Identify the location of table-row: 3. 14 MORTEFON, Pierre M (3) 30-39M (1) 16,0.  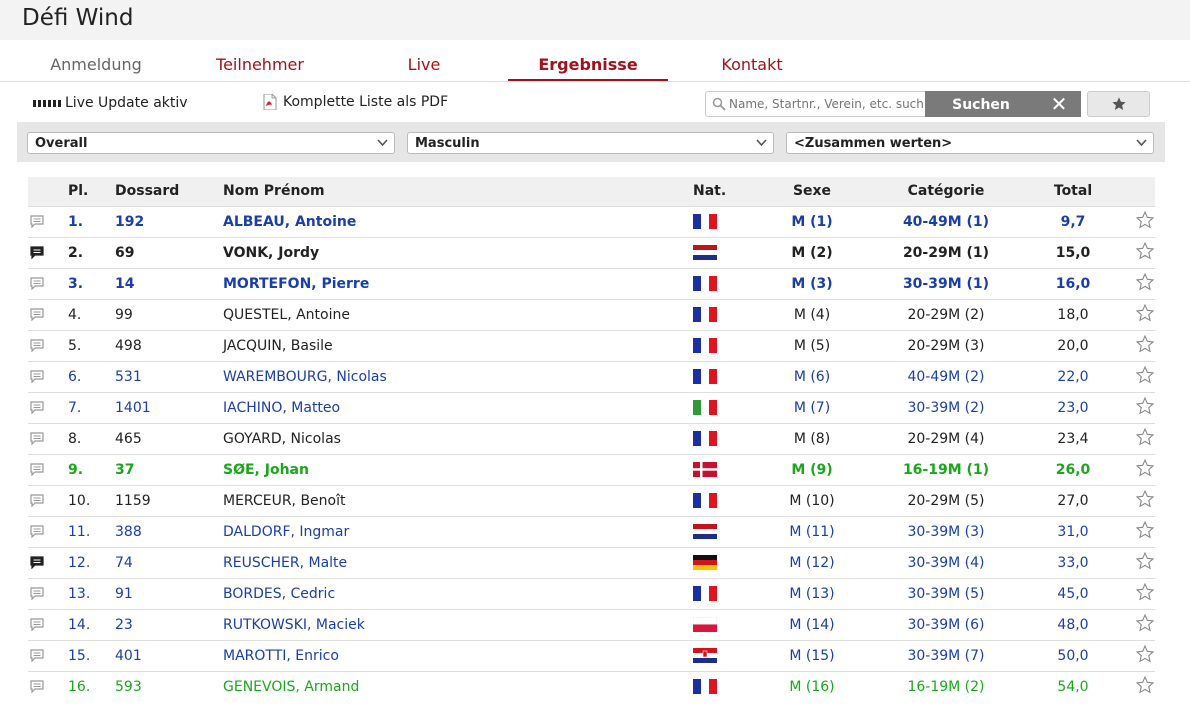
(591, 283).